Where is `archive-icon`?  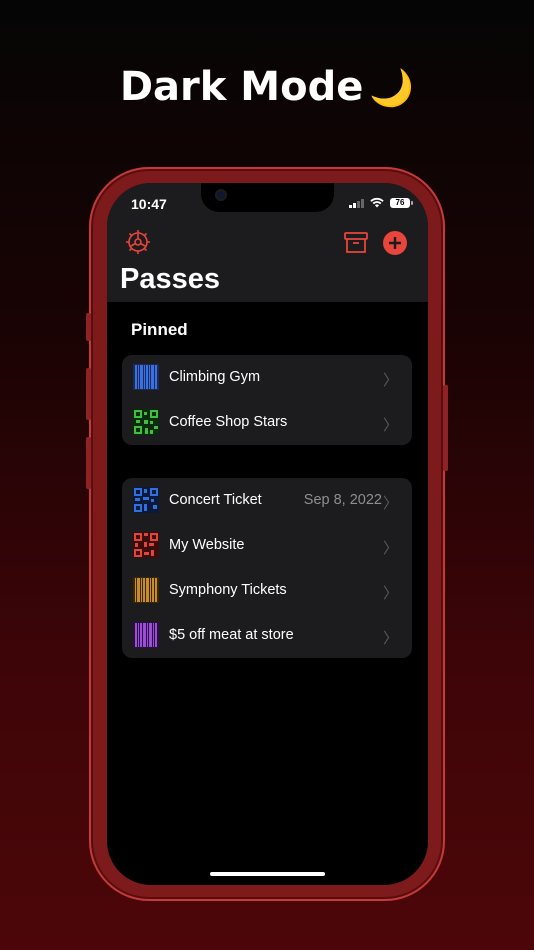
archive-icon is located at coordinates (356, 243).